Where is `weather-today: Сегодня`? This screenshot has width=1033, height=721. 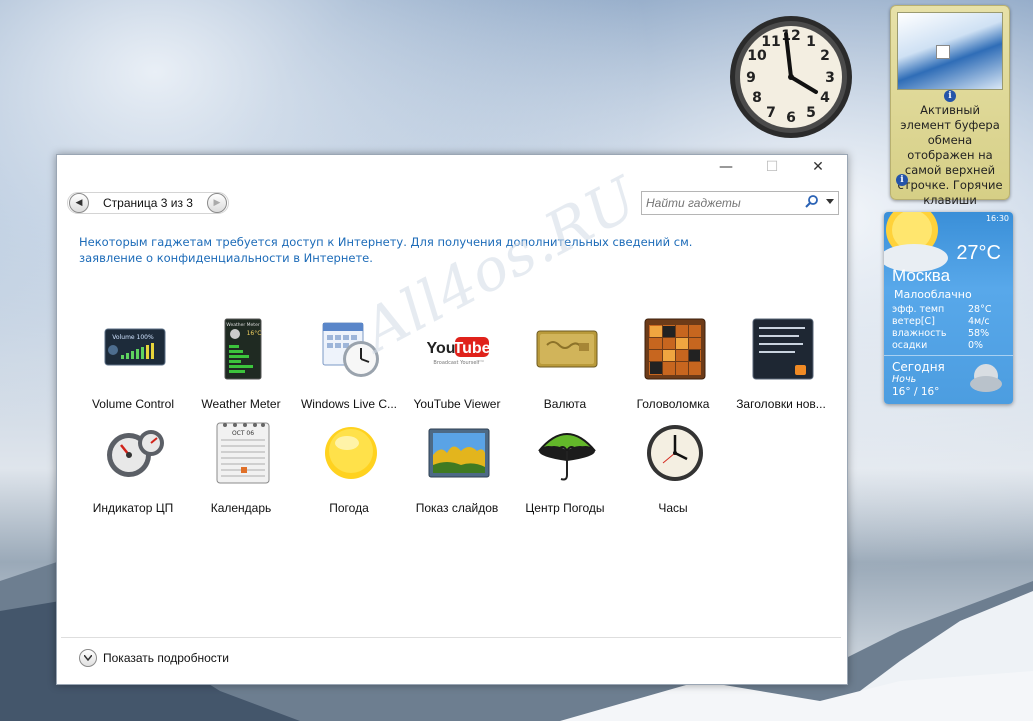 weather-today: Сегодня is located at coordinates (918, 367).